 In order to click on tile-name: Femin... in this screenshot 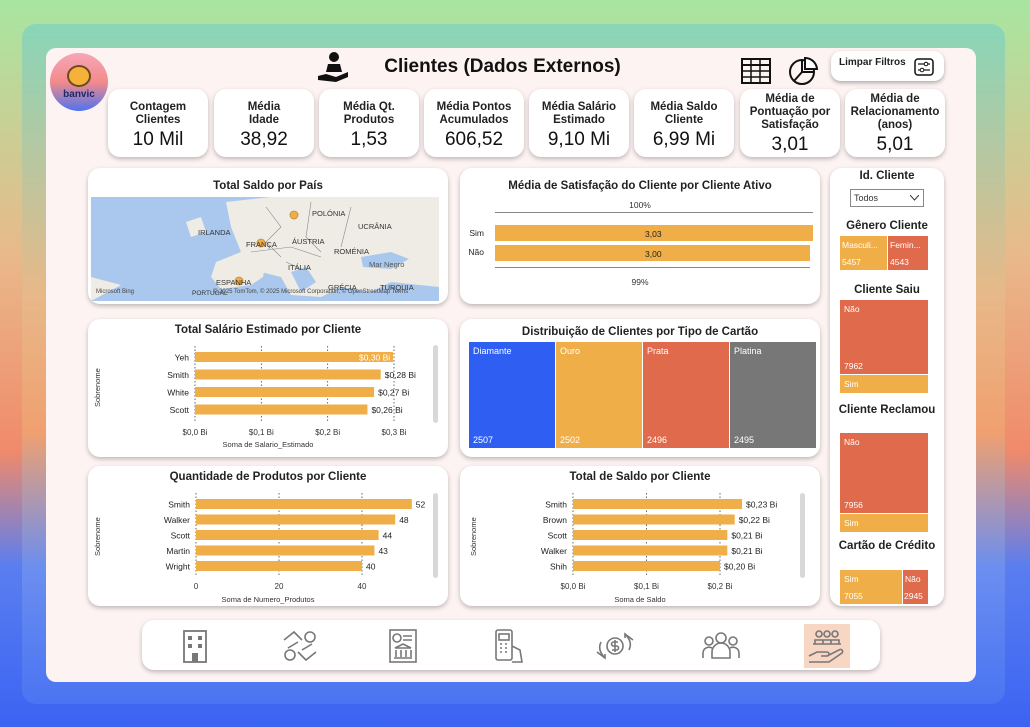, I will do `click(905, 245)`.